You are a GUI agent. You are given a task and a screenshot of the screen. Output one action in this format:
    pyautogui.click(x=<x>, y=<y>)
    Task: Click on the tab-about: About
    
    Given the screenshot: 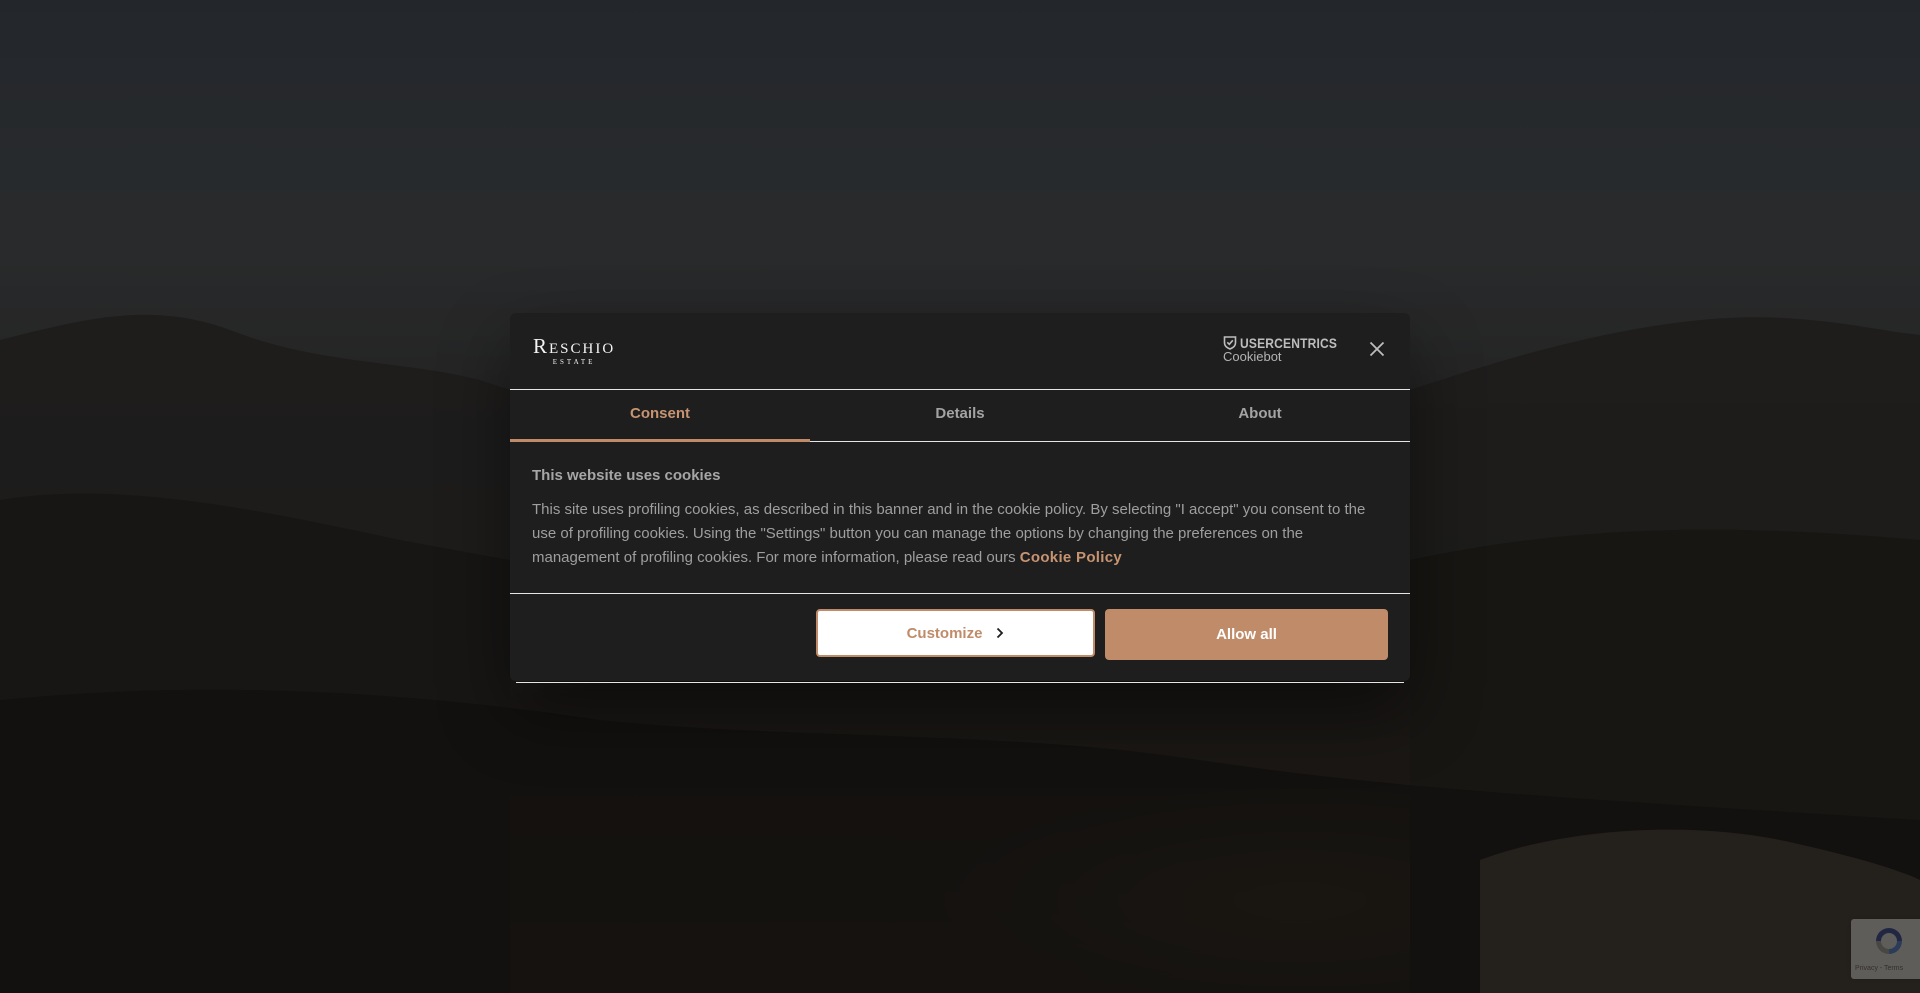 What is the action you would take?
    pyautogui.click(x=1260, y=415)
    